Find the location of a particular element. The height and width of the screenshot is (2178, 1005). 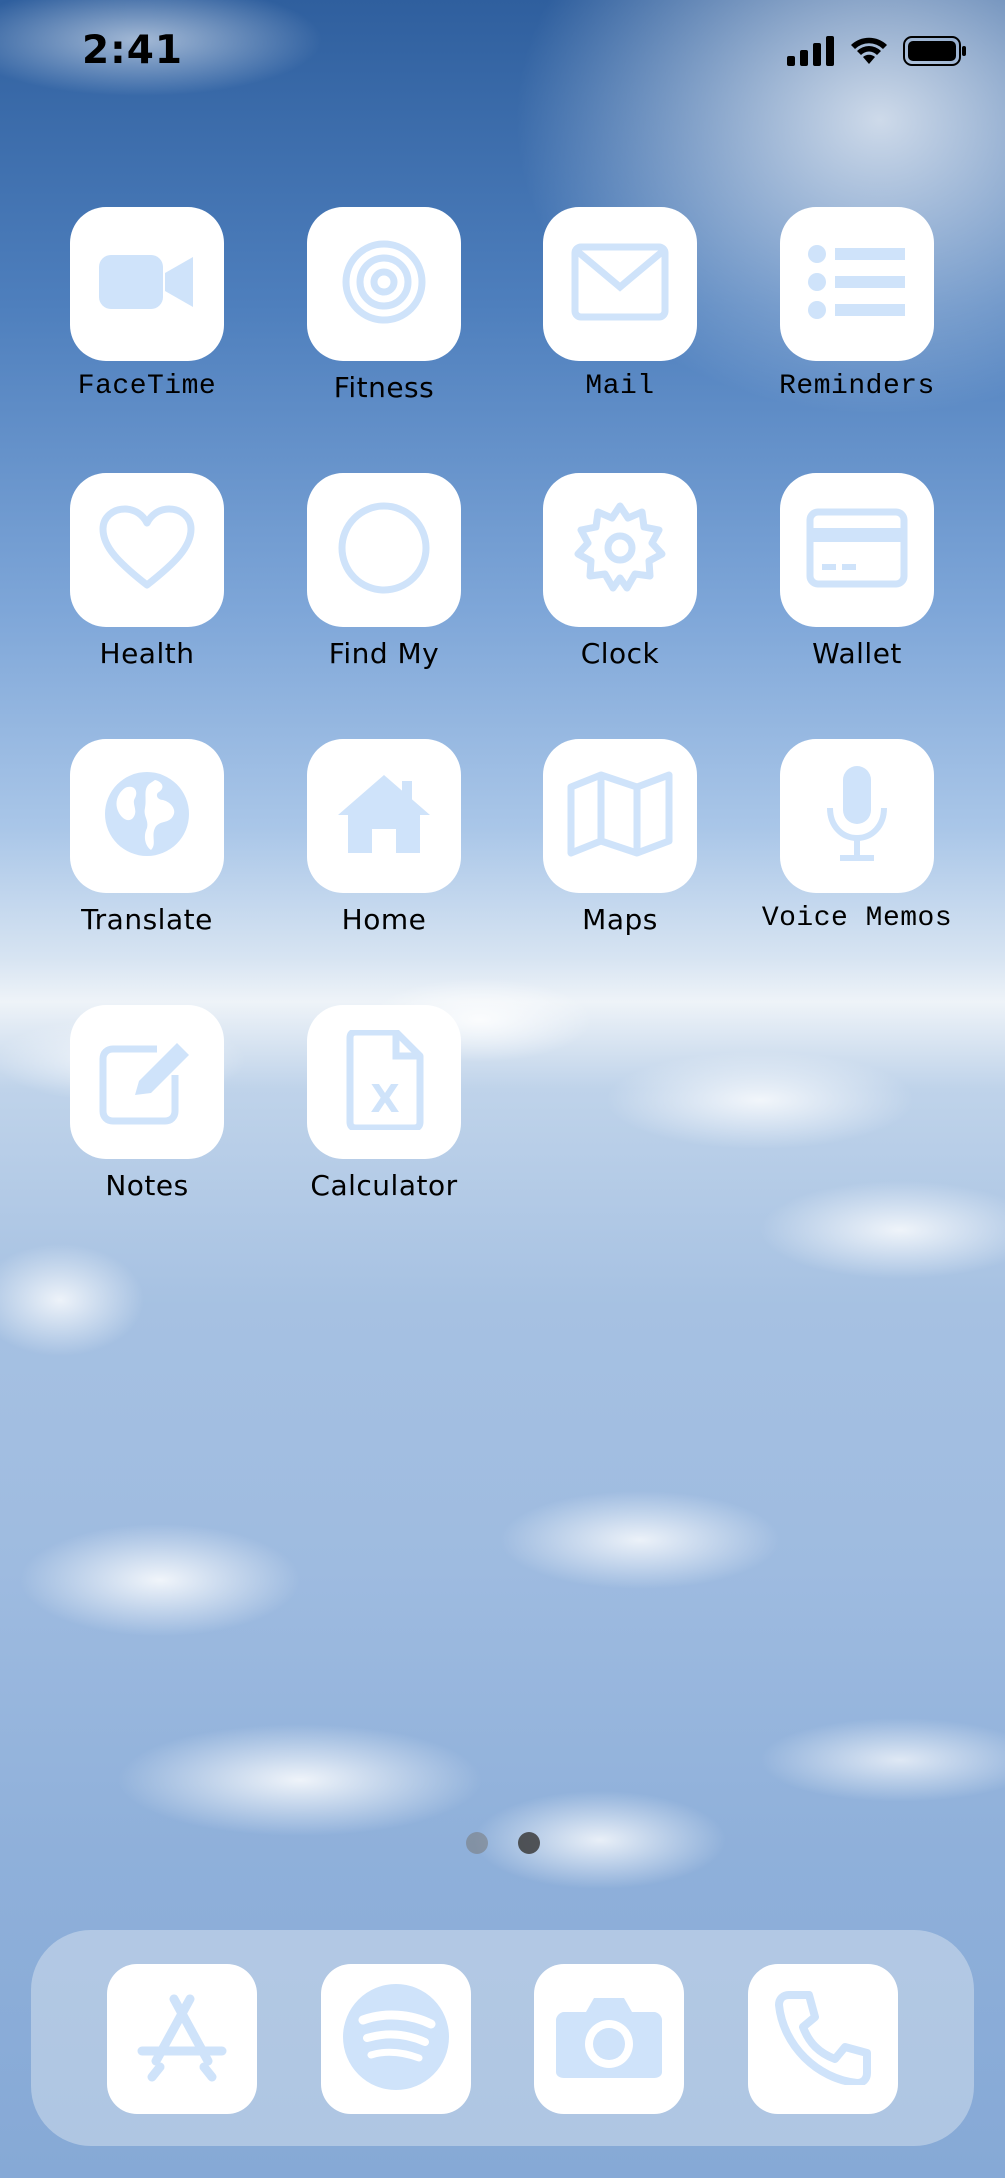

voice-memos-tile is located at coordinates (857, 816).